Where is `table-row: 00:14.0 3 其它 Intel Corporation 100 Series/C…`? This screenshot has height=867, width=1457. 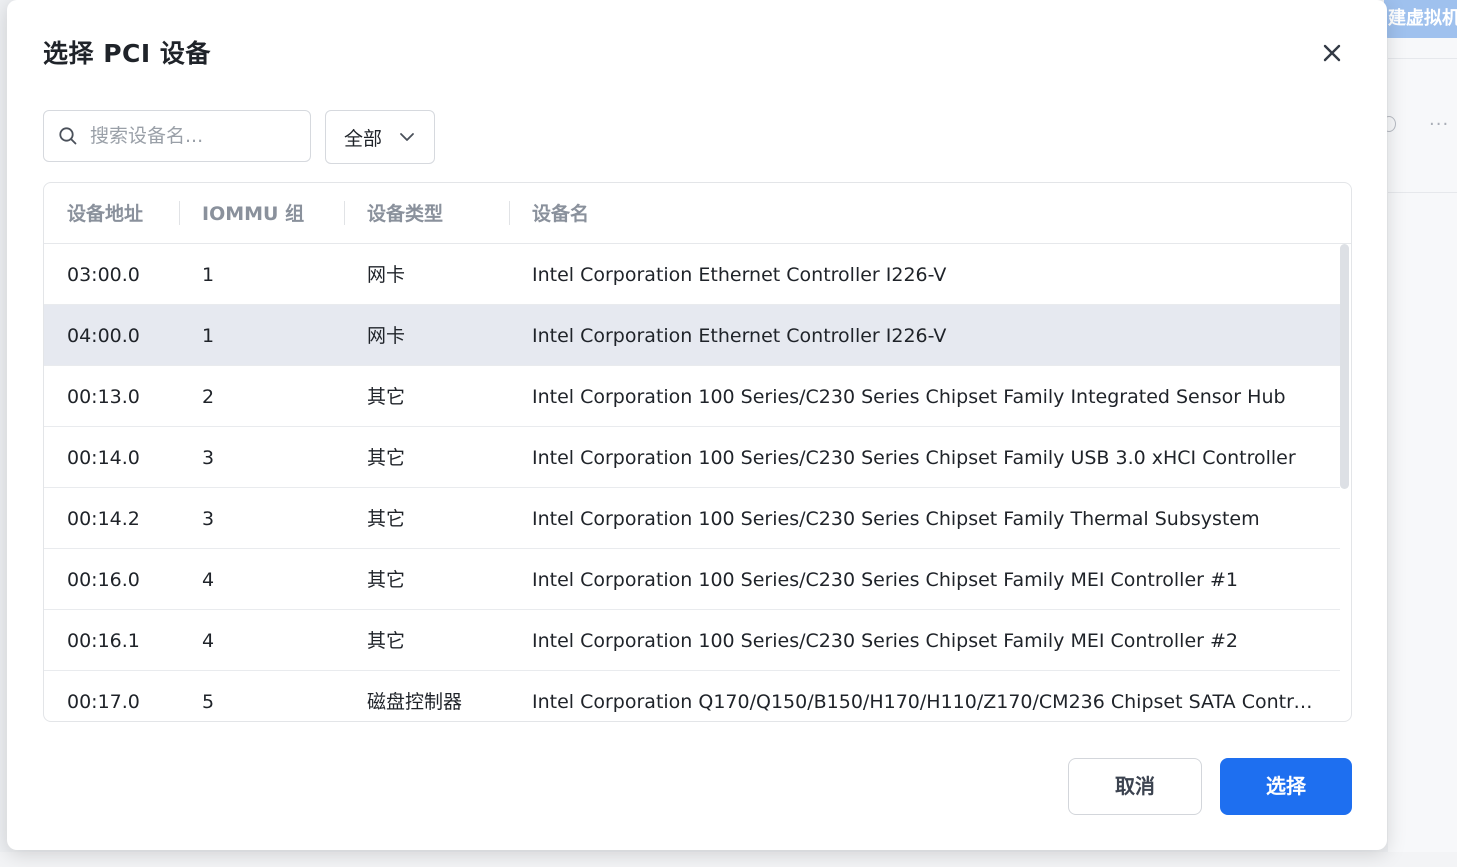 table-row: 00:14.0 3 其它 Intel Corporation 100 Series/C… is located at coordinates (692, 457).